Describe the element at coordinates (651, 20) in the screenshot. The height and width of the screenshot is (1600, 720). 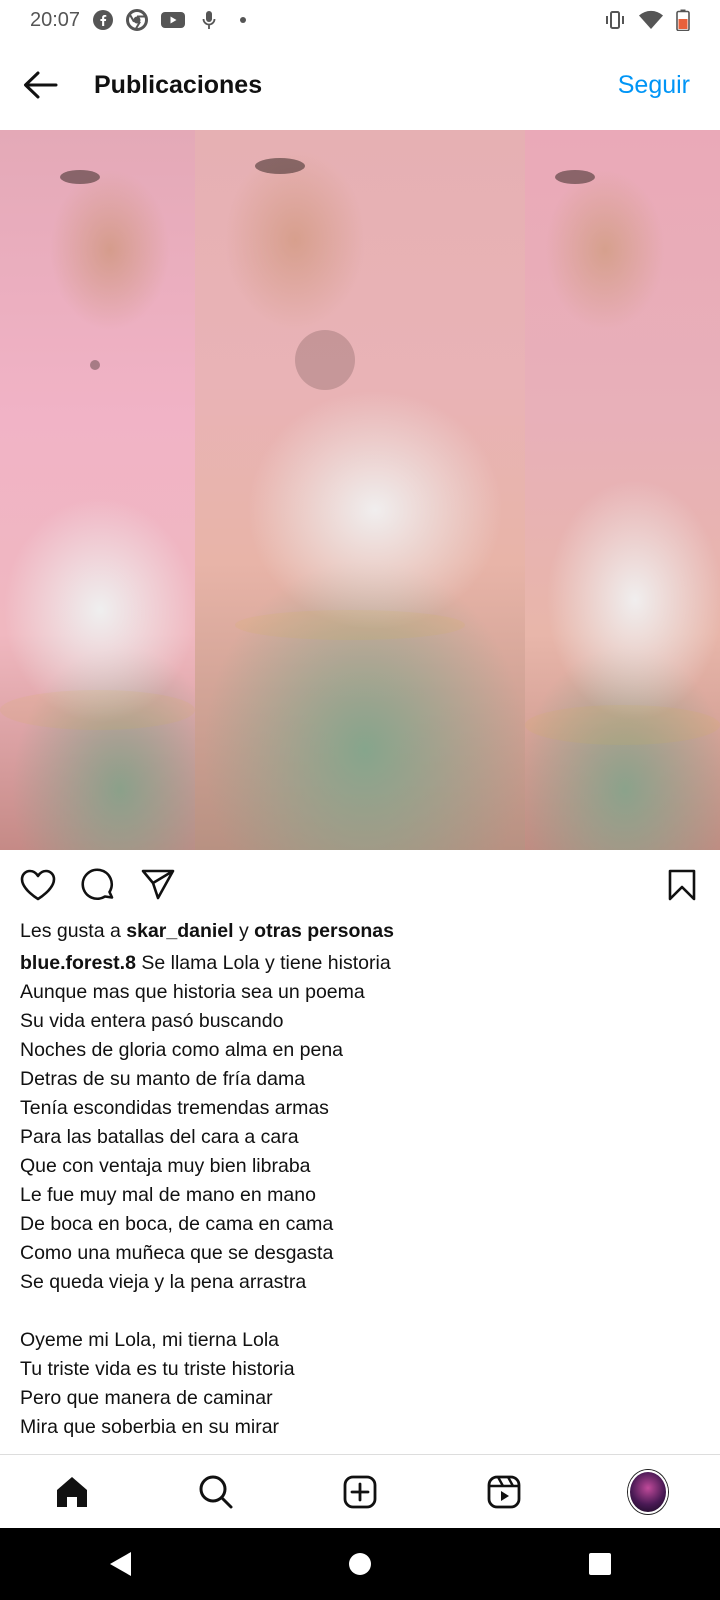
I see `wifi-icon` at that location.